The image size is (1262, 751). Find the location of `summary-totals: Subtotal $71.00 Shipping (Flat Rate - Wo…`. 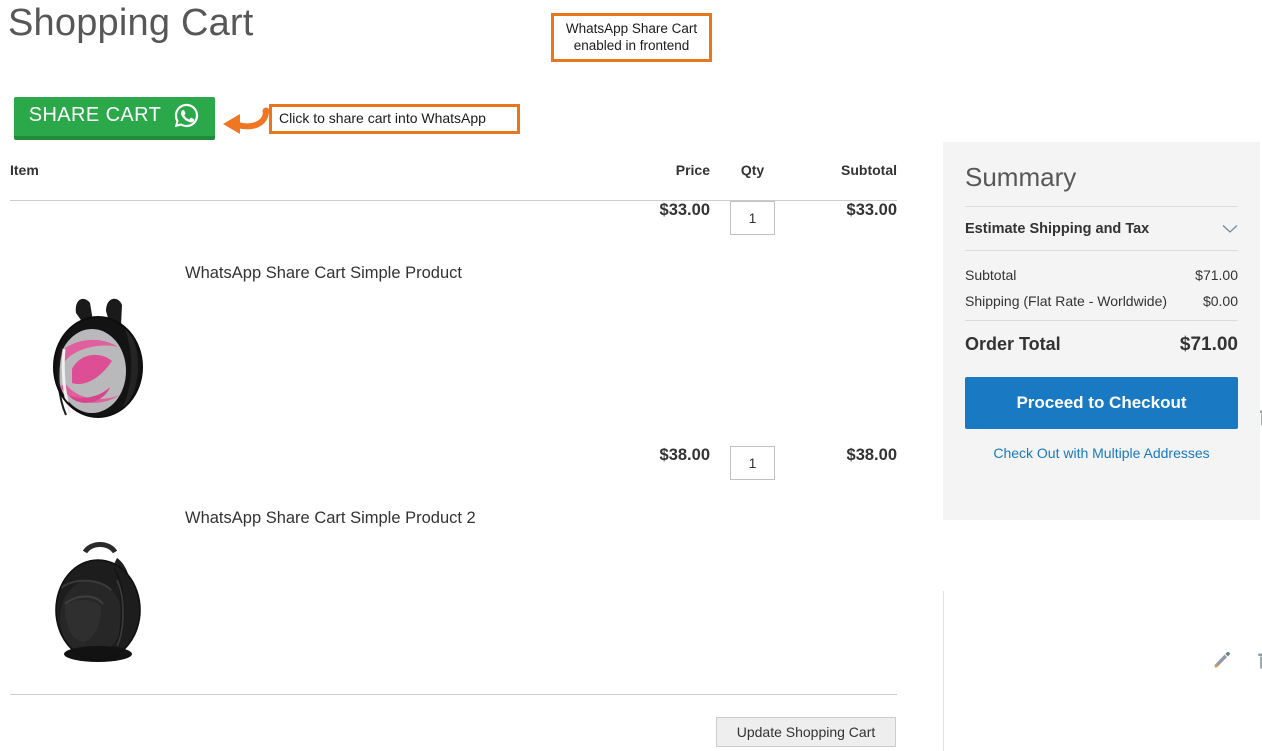

summary-totals: Subtotal $71.00 Shipping (Flat Rate - Wo… is located at coordinates (1101, 303).